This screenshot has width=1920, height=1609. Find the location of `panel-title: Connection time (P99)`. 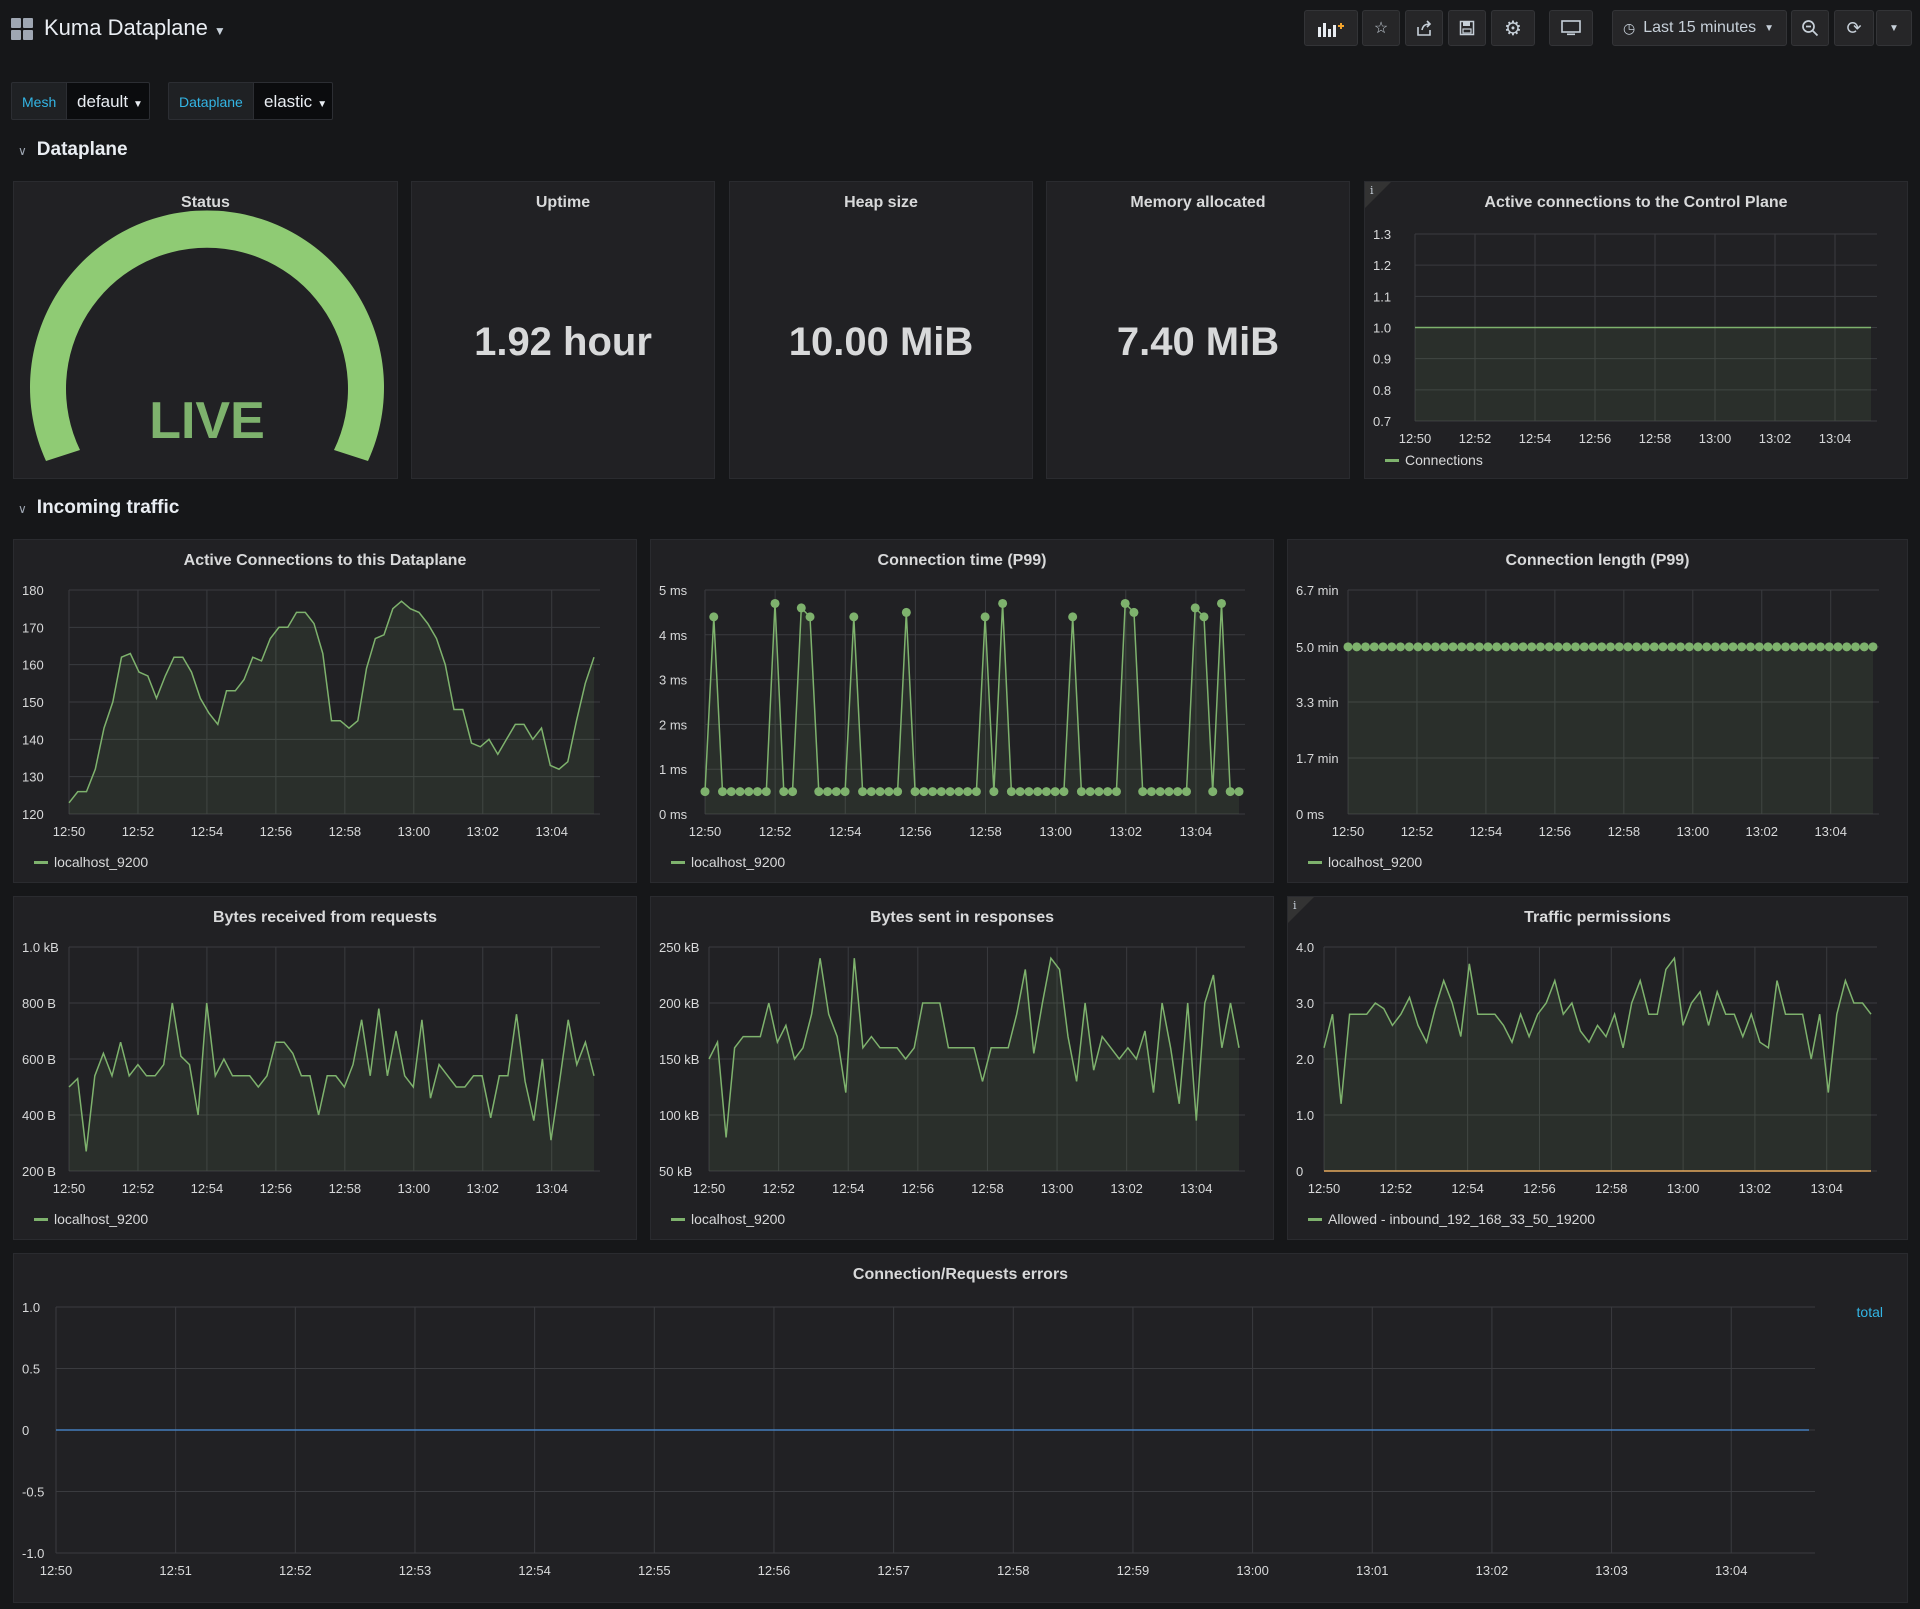

panel-title: Connection time (P99) is located at coordinates (962, 560).